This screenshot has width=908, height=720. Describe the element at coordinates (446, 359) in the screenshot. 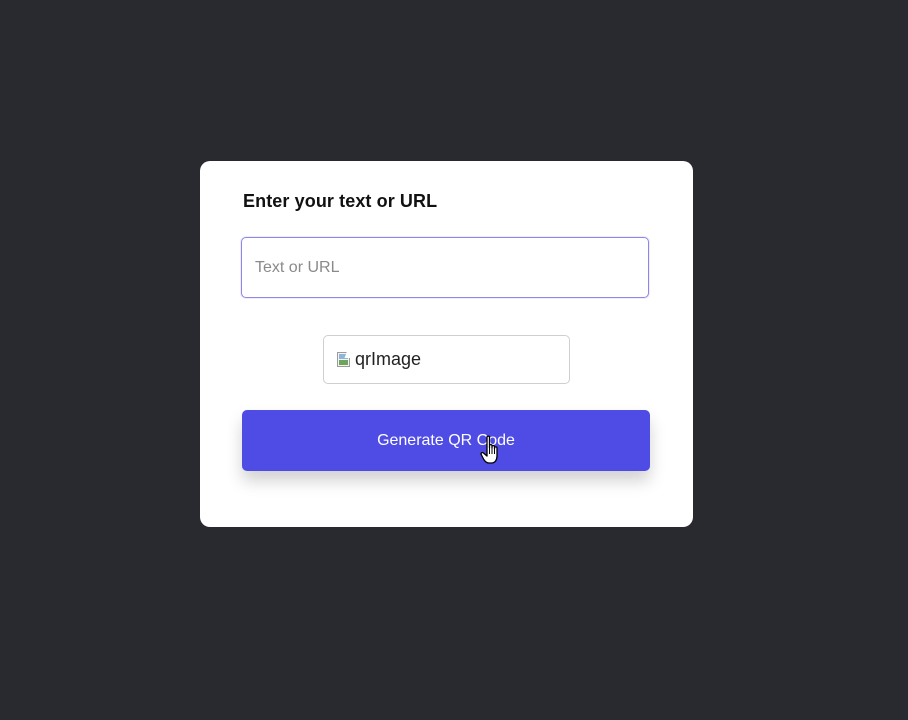

I see `qr-image-placeholder: qrImage` at that location.